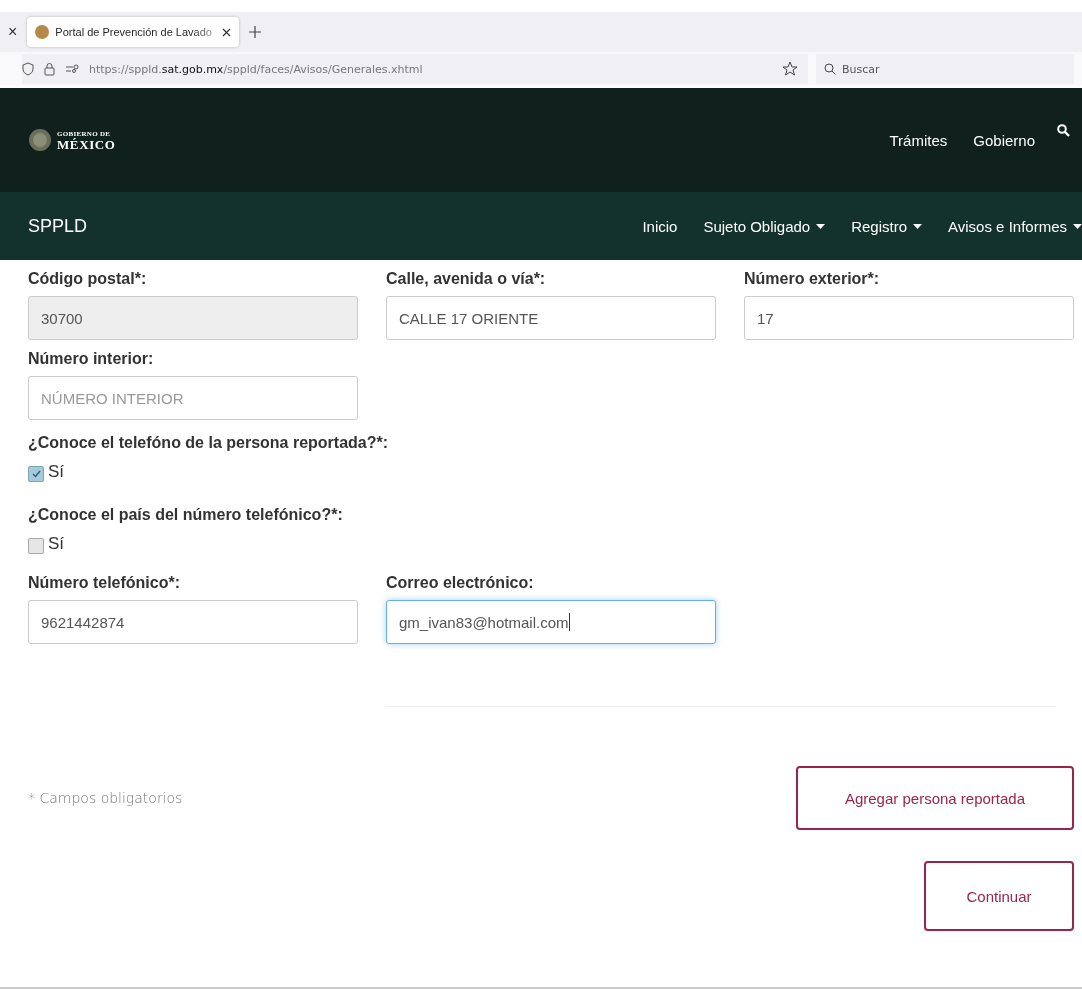 The width and height of the screenshot is (1082, 989). I want to click on permissions-icon, so click(72, 69).